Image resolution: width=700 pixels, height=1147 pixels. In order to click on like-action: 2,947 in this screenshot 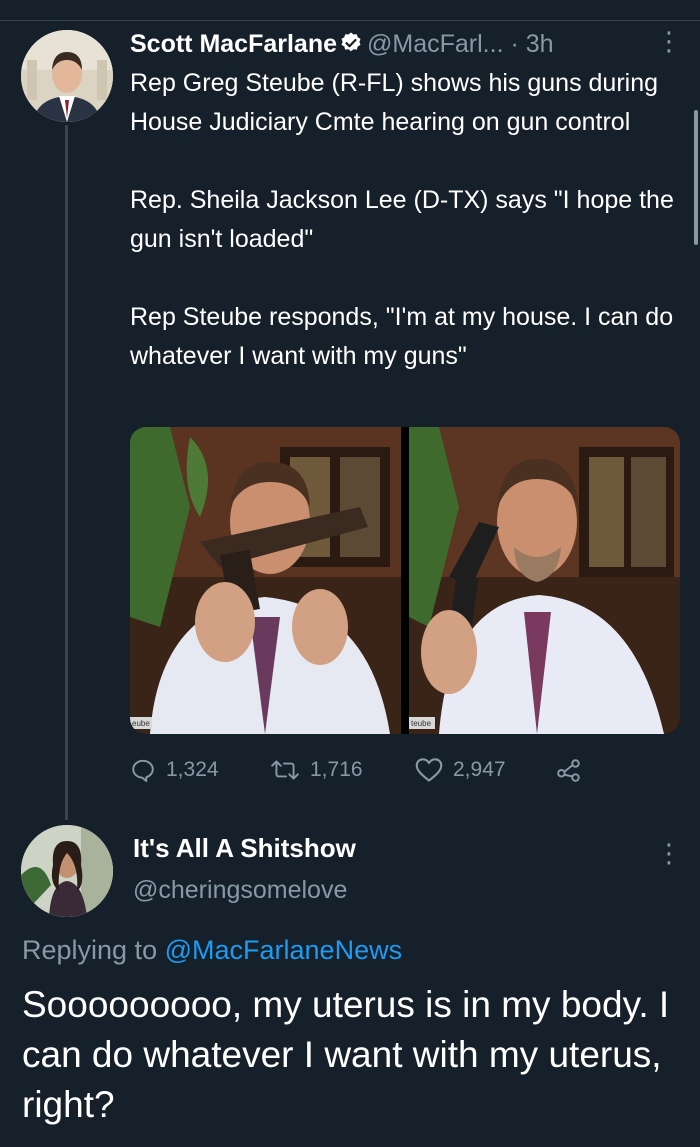, I will do `click(460, 770)`.